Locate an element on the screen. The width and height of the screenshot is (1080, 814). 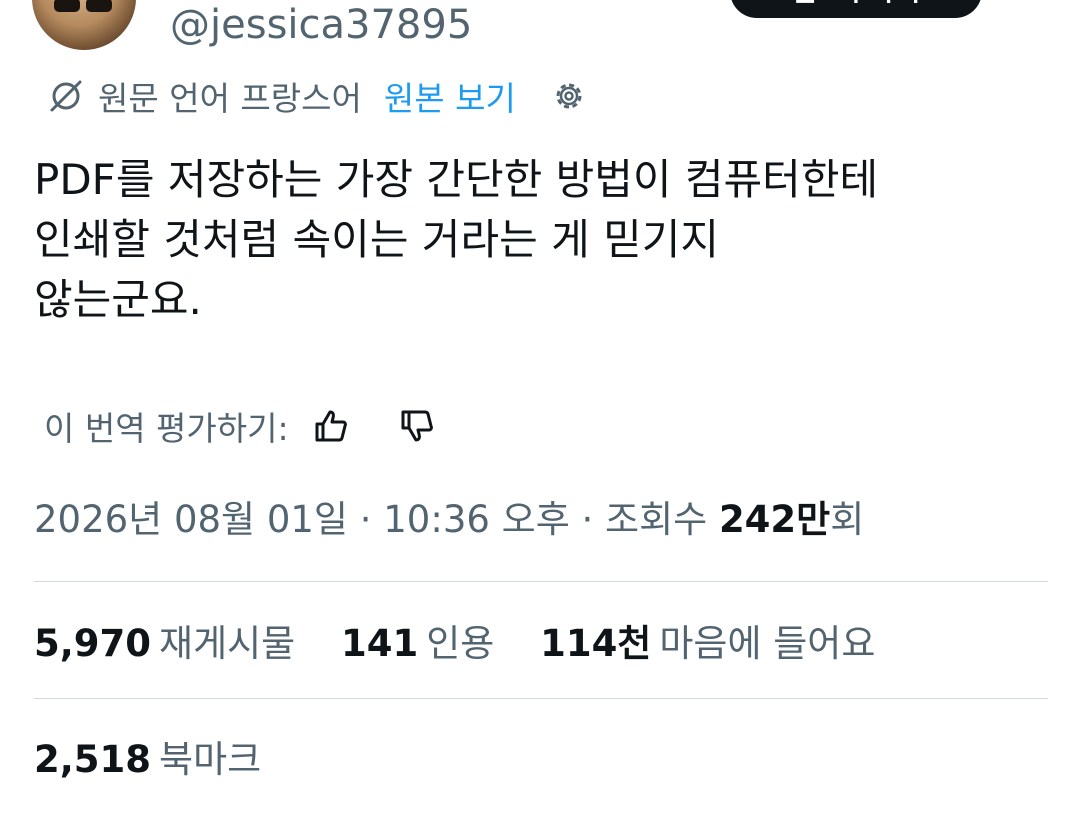
thumbs-down-icon is located at coordinates (417, 426).